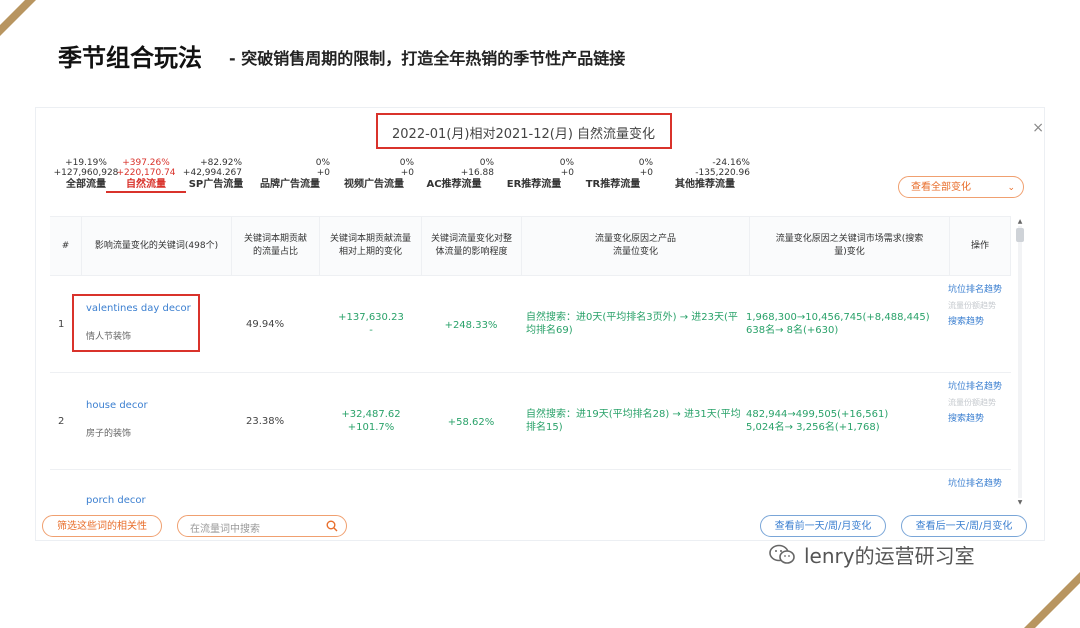 The width and height of the screenshot is (1080, 628). I want to click on stat-tab-video: 0% +0 视频广告流量, so click(374, 174).